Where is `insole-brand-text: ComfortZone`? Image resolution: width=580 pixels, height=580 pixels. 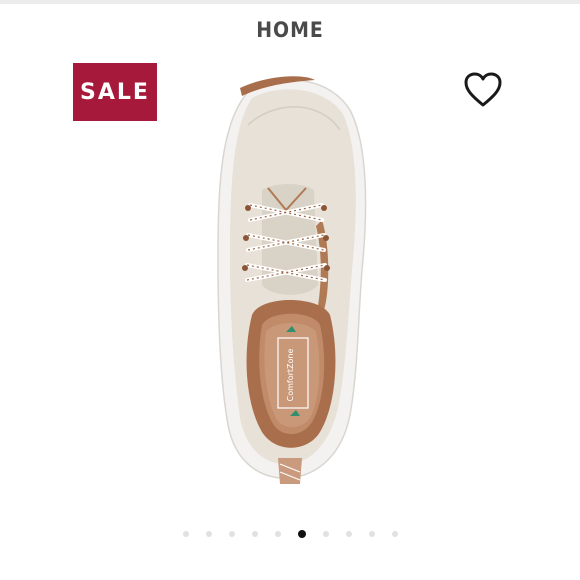
insole-brand-text: ComfortZone is located at coordinates (290, 375).